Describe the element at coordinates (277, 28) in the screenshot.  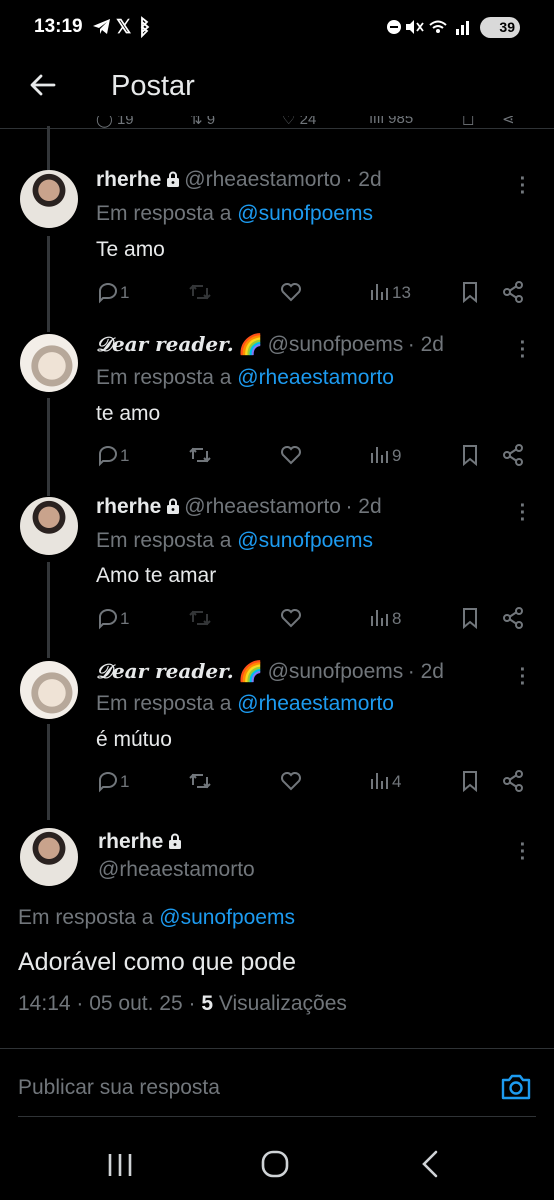
I see `status-bar: 13:19 𝕏 39` at that location.